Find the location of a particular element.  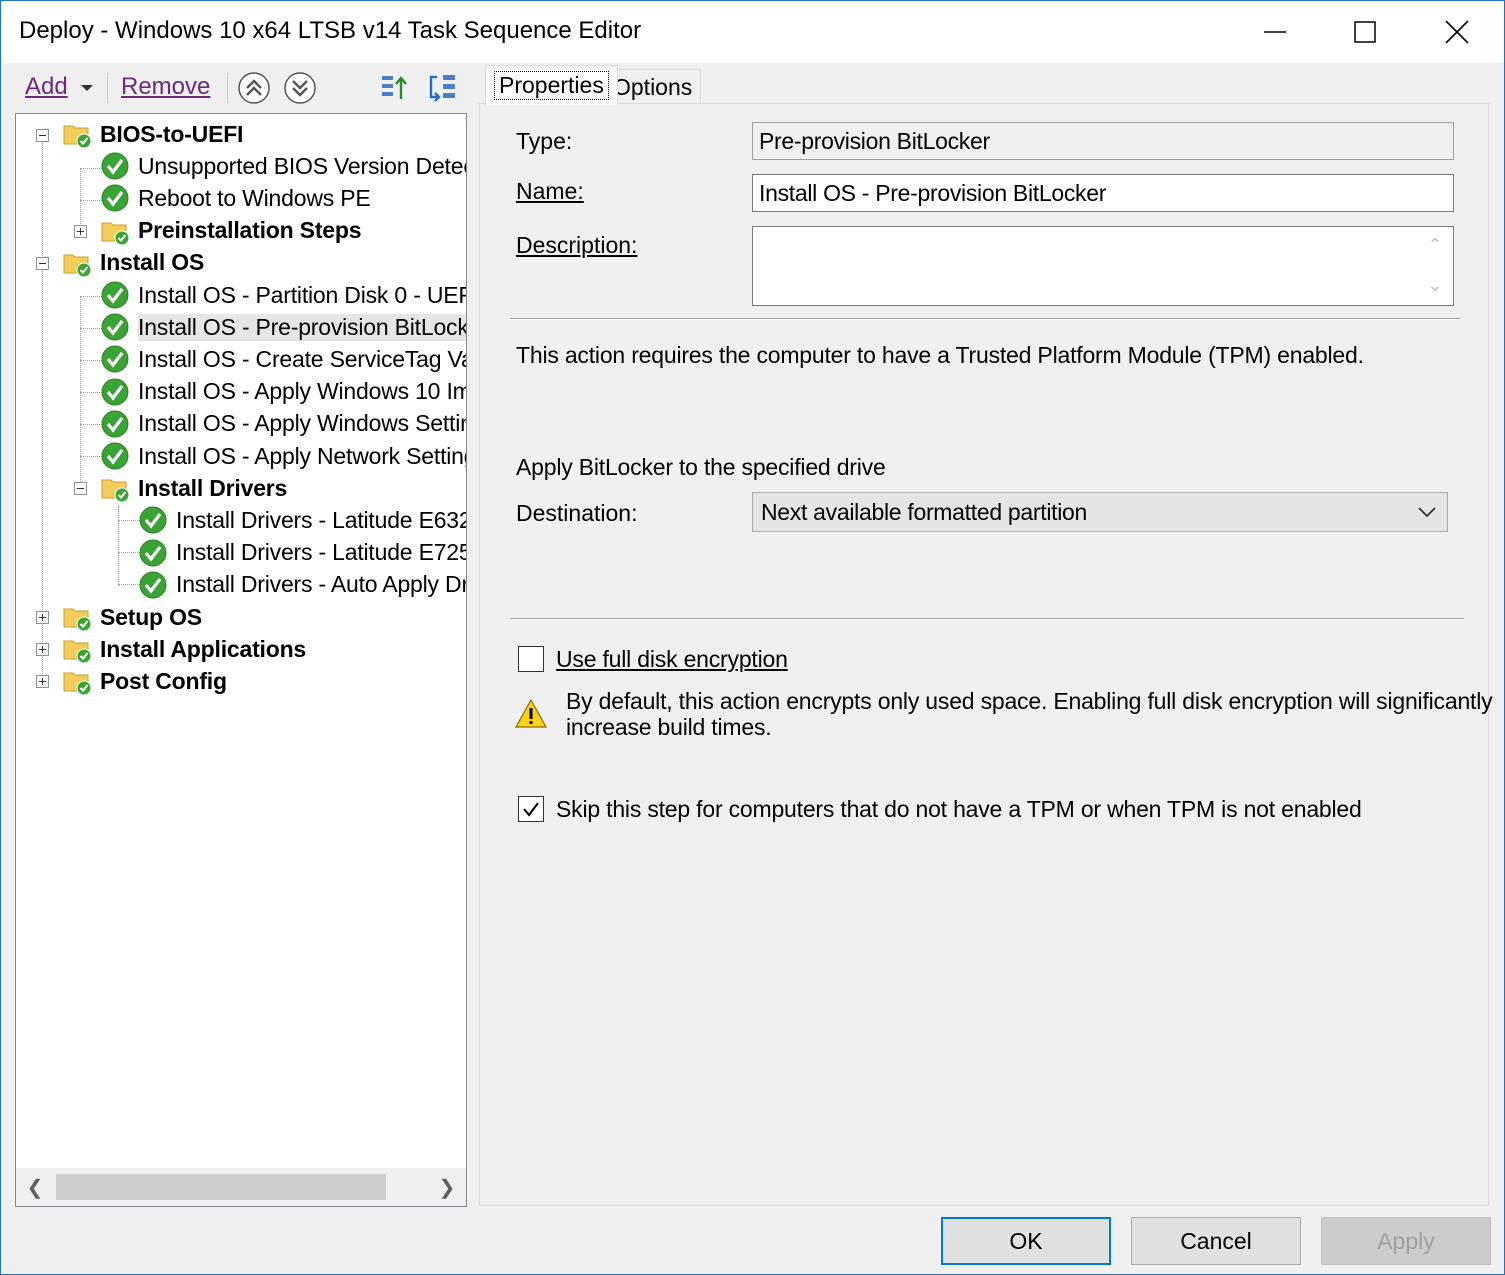

tab-options-label: Options is located at coordinates (653, 87).